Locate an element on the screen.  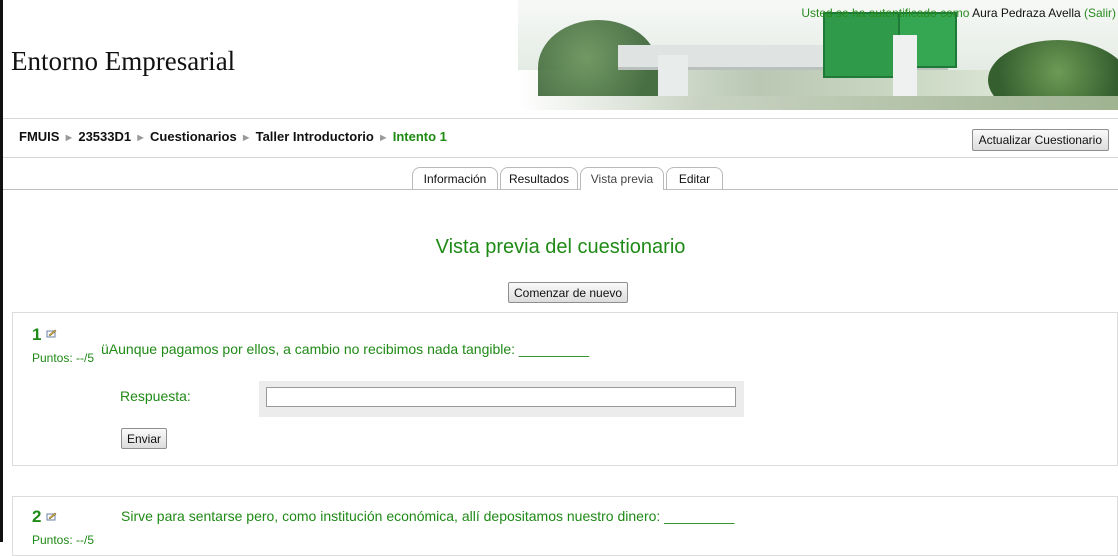
submit-button: Enviar is located at coordinates (144, 438).